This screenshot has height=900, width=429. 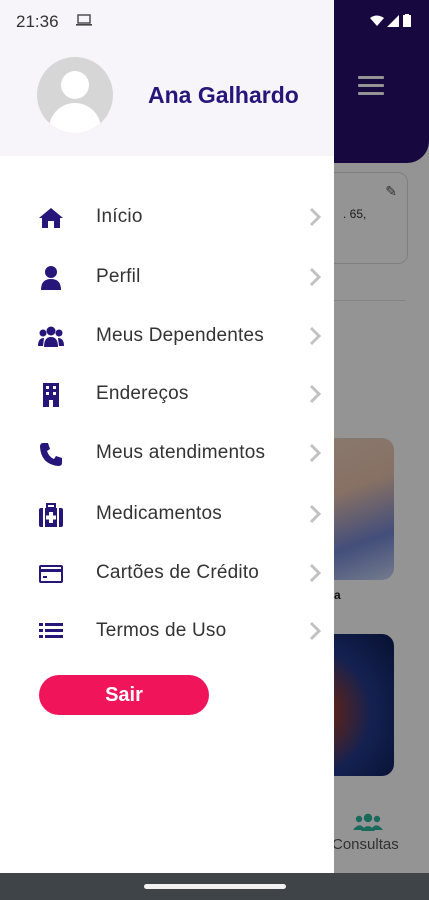 I want to click on wifi-icon, so click(x=376, y=20).